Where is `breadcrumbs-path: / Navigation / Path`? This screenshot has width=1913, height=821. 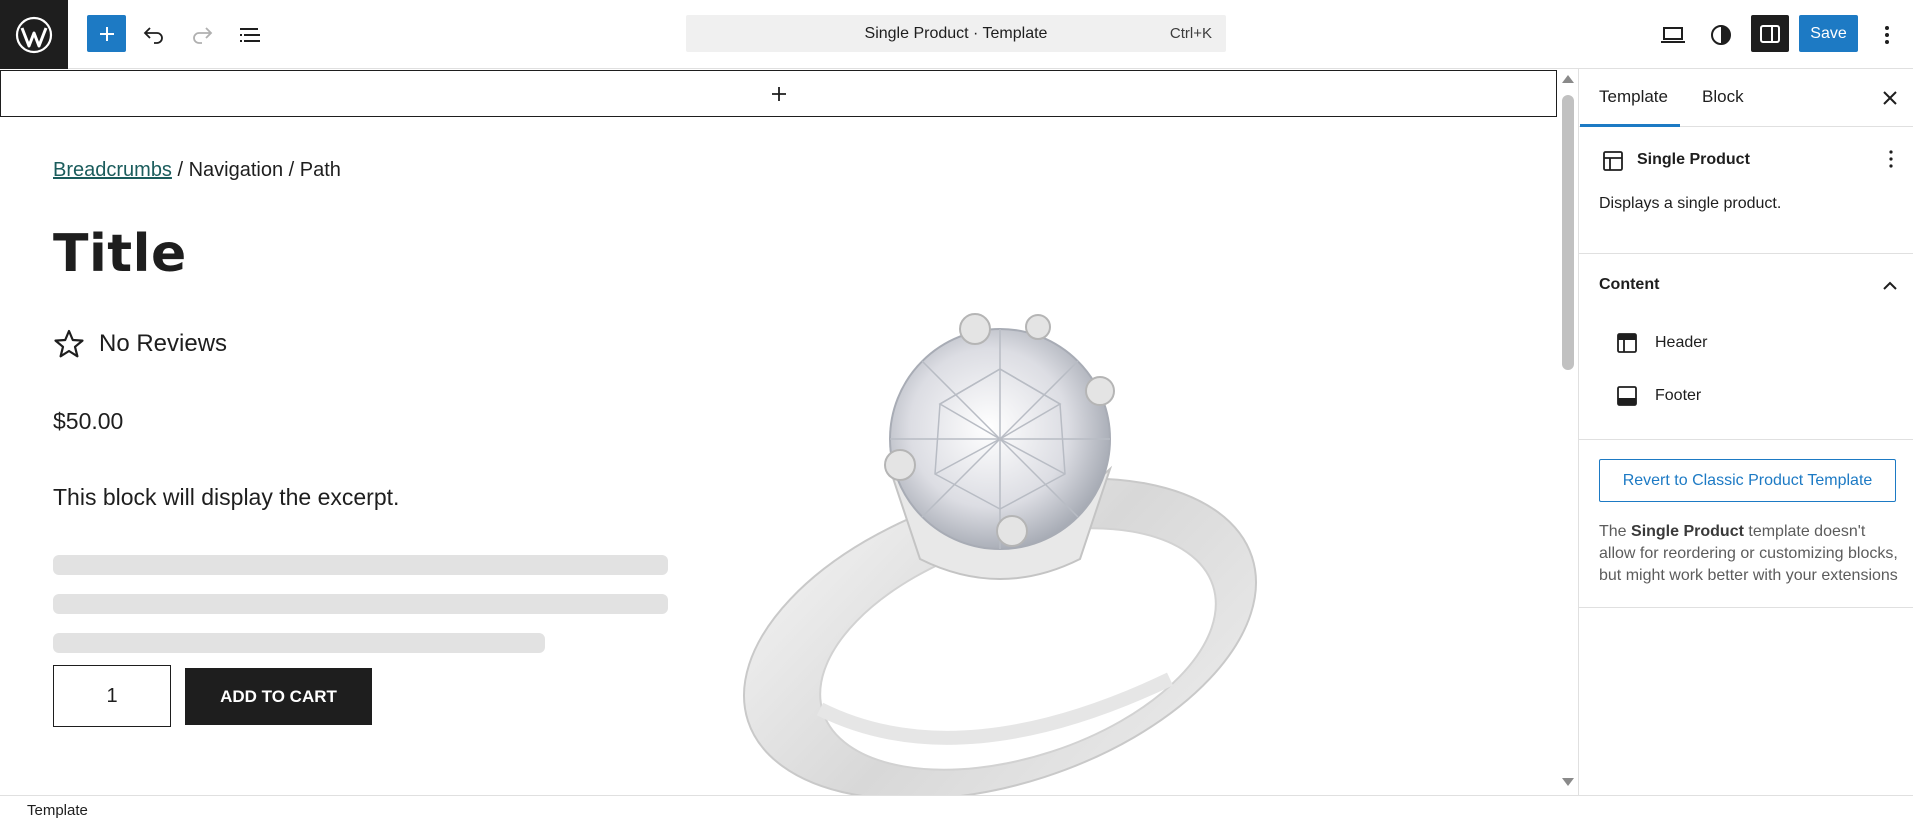
breadcrumbs-path: / Navigation / Path is located at coordinates (256, 170).